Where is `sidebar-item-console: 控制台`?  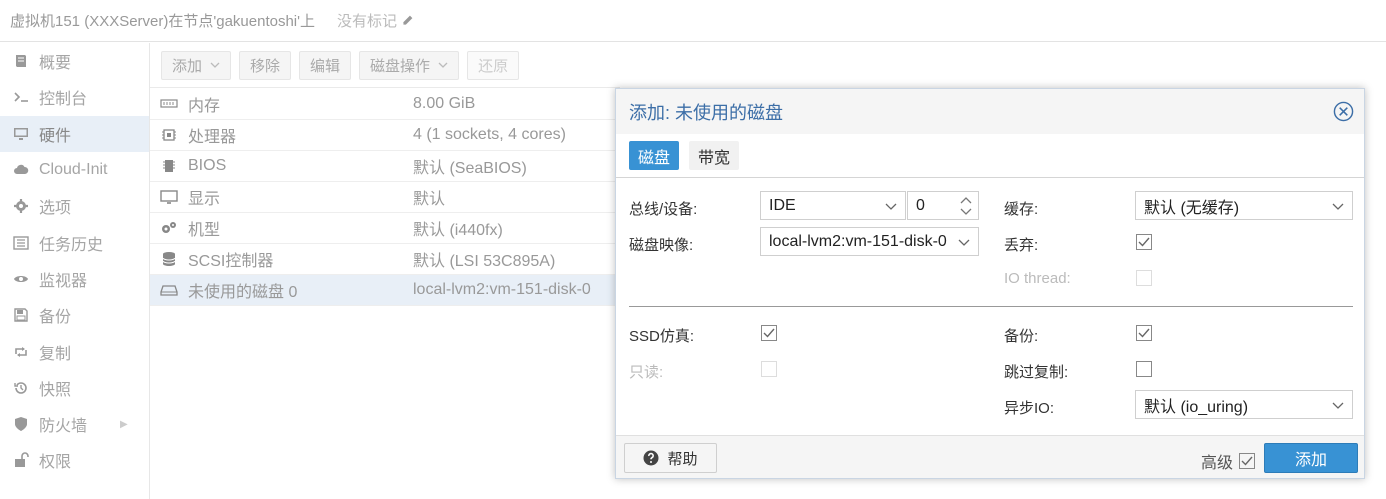
sidebar-item-console: 控制台 is located at coordinates (74, 97).